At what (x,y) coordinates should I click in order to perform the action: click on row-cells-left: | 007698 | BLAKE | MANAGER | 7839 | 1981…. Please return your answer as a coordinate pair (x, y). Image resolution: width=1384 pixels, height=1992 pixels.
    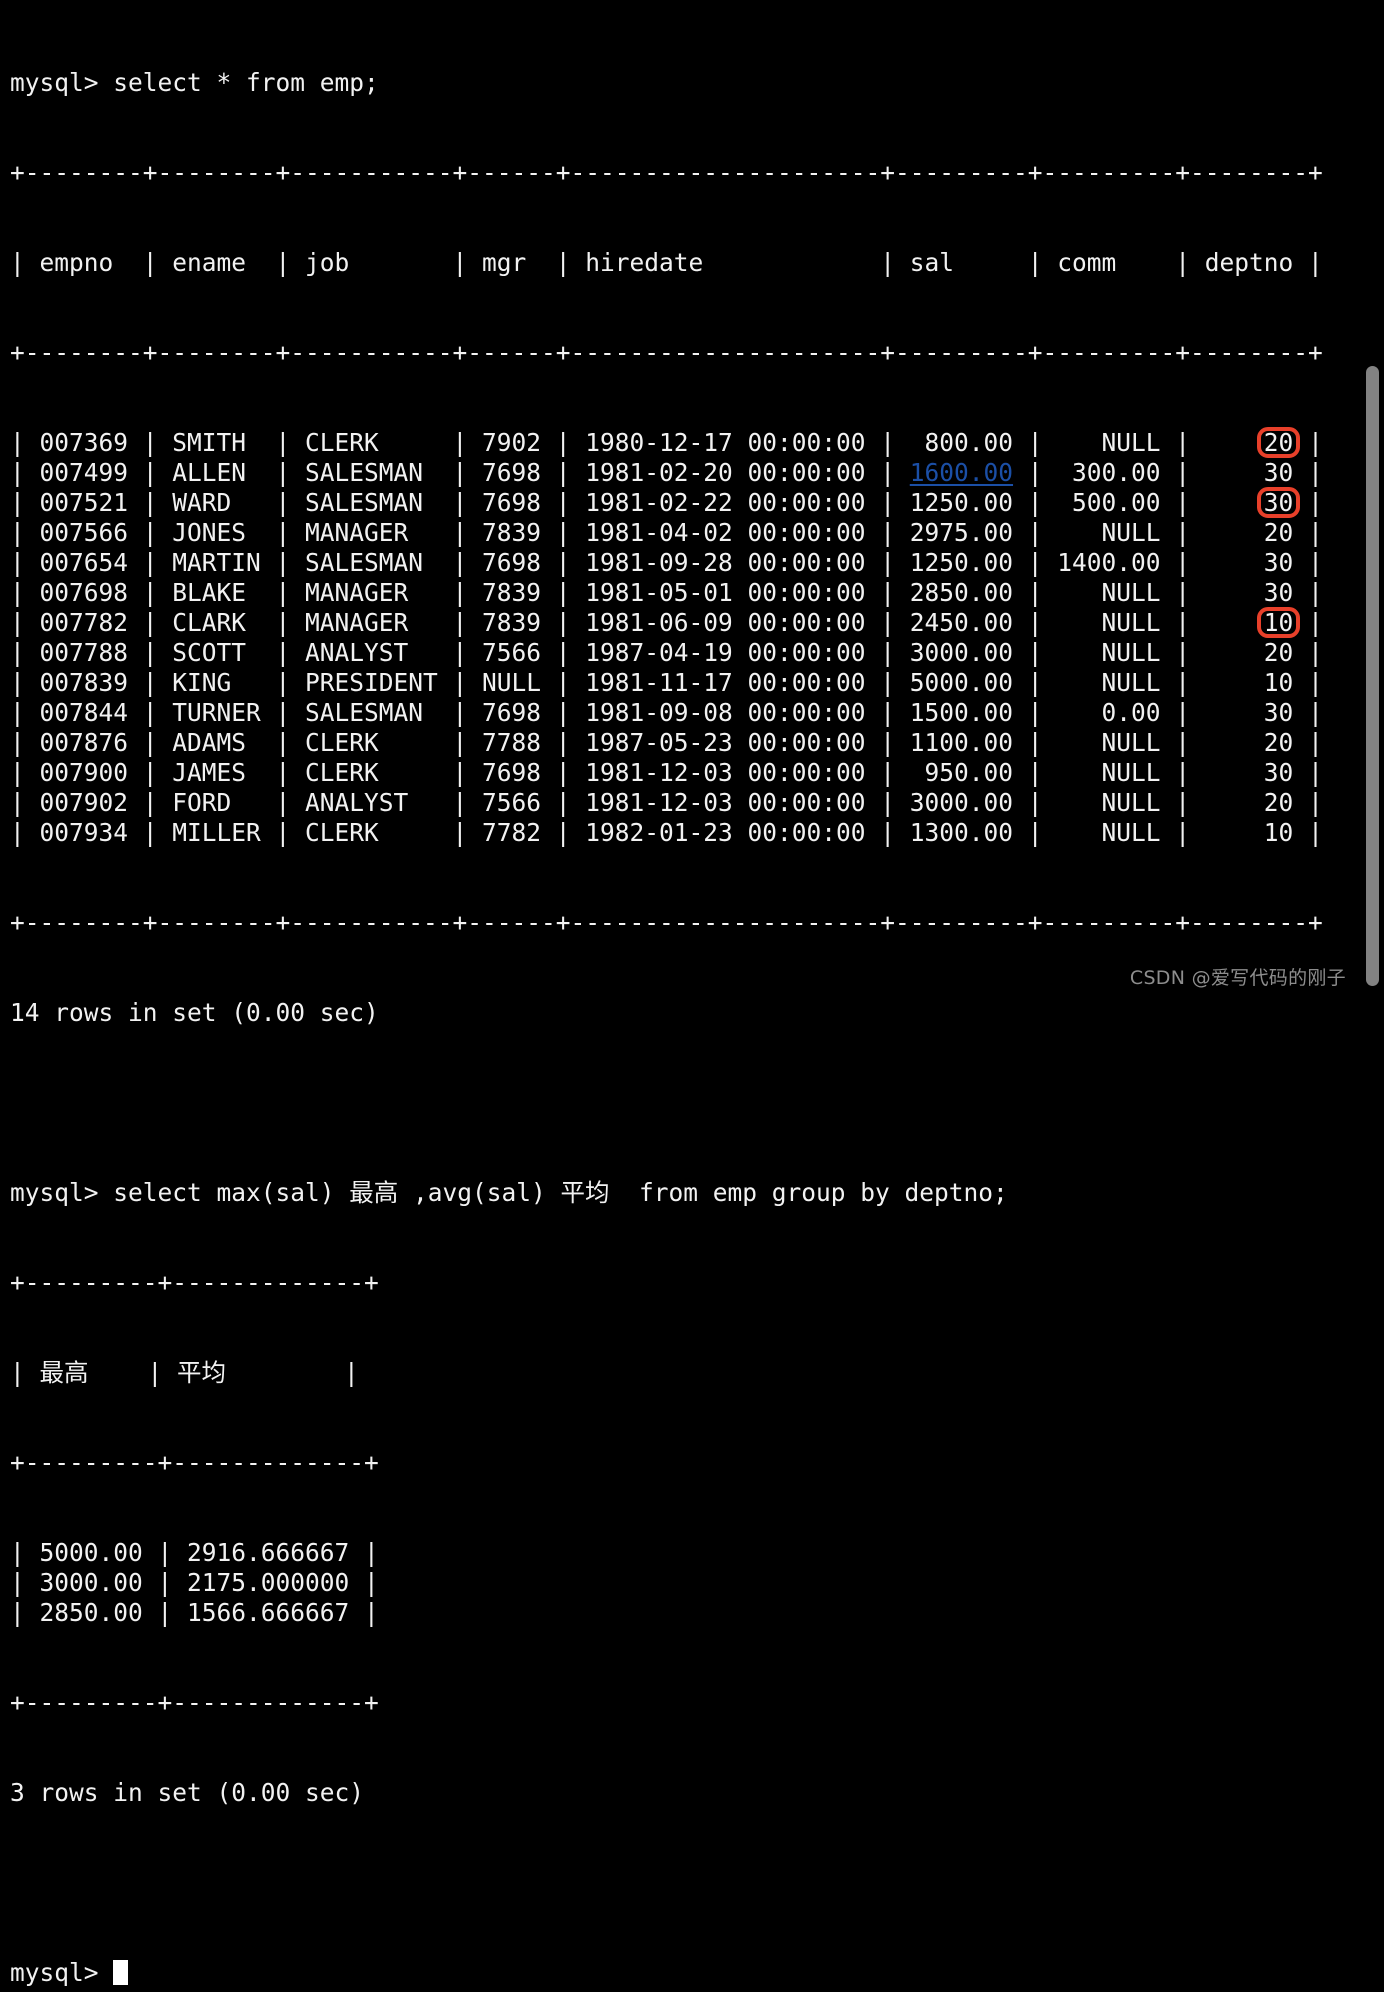
    Looking at the image, I should click on (460, 592).